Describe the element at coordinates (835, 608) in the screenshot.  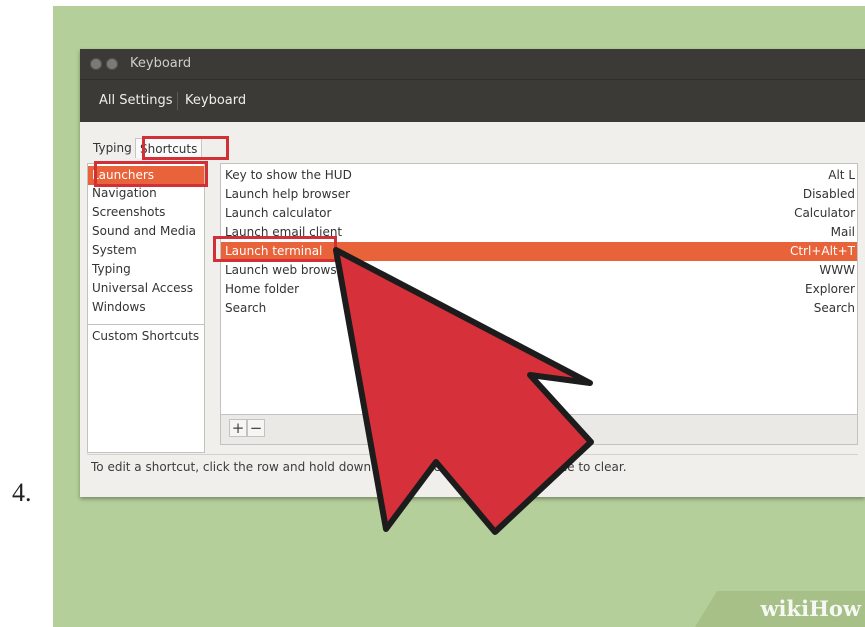
I see `watermark-part2: How` at that location.